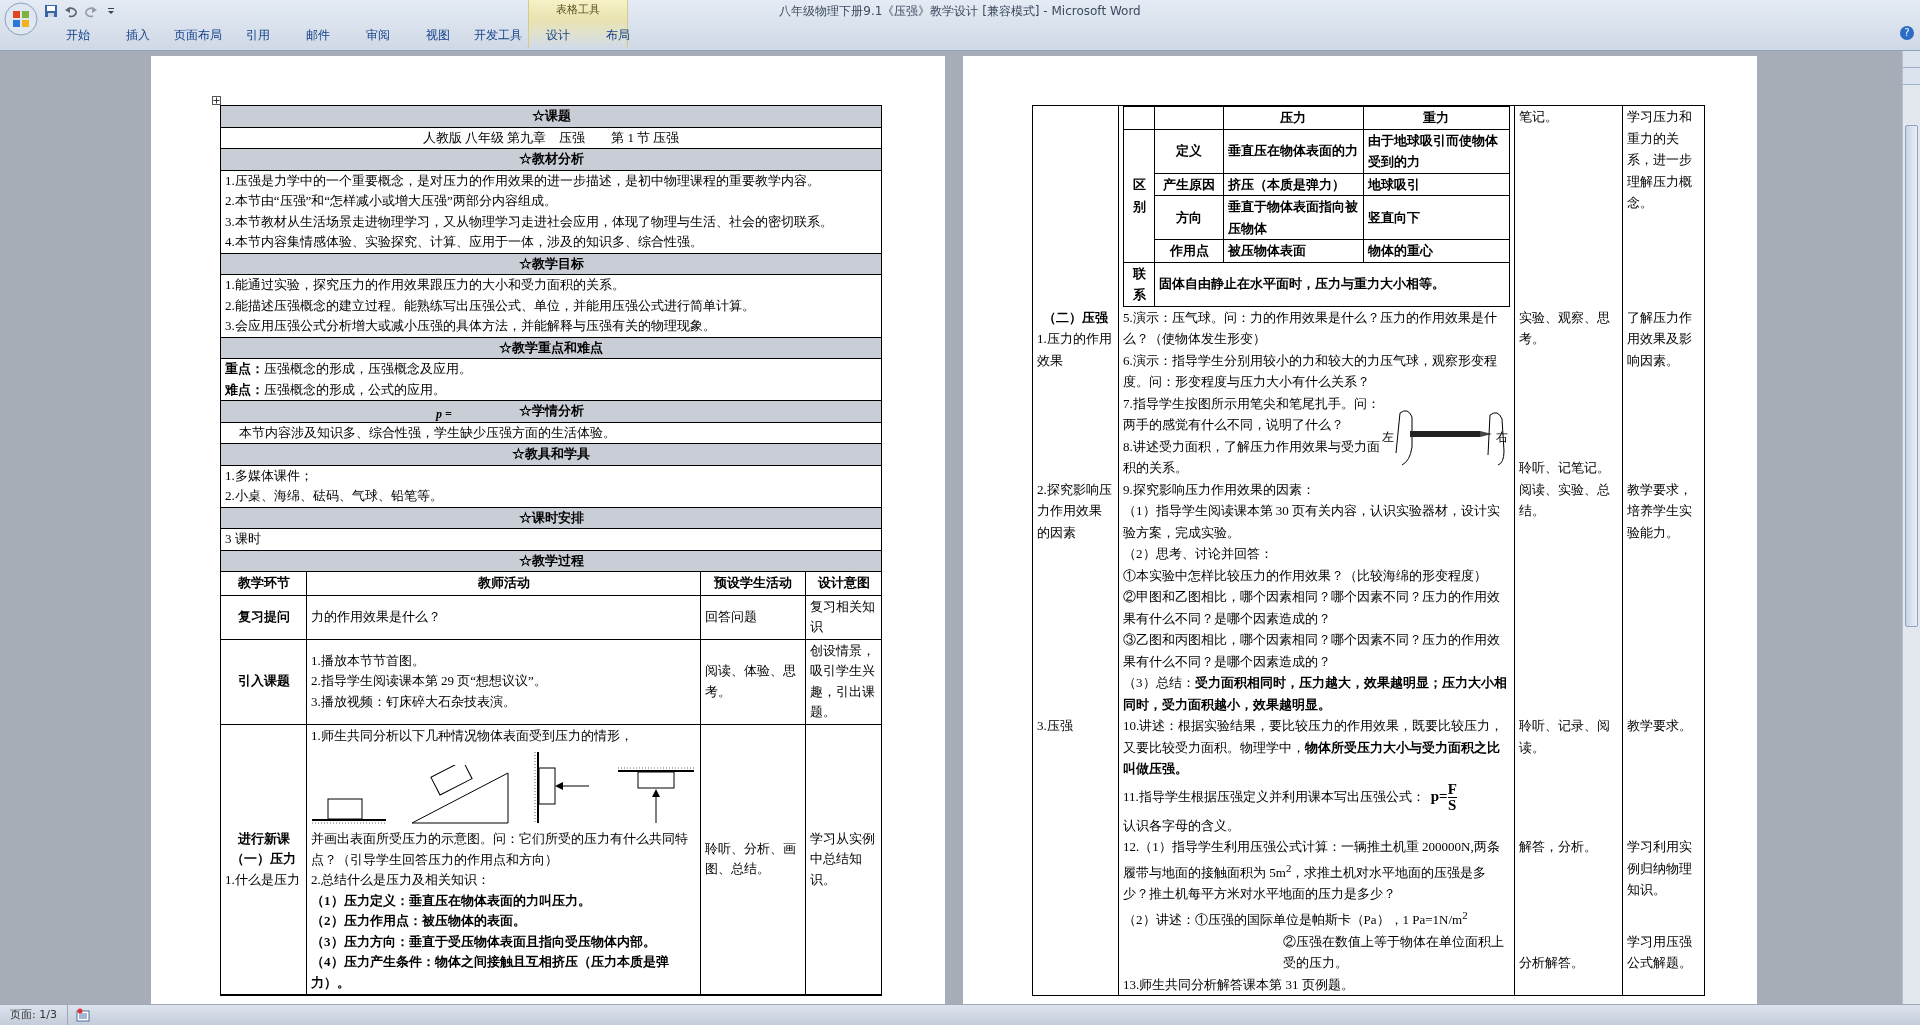  What do you see at coordinates (1436, 117) in the screenshot?
I see `table-cell: 重力` at bounding box center [1436, 117].